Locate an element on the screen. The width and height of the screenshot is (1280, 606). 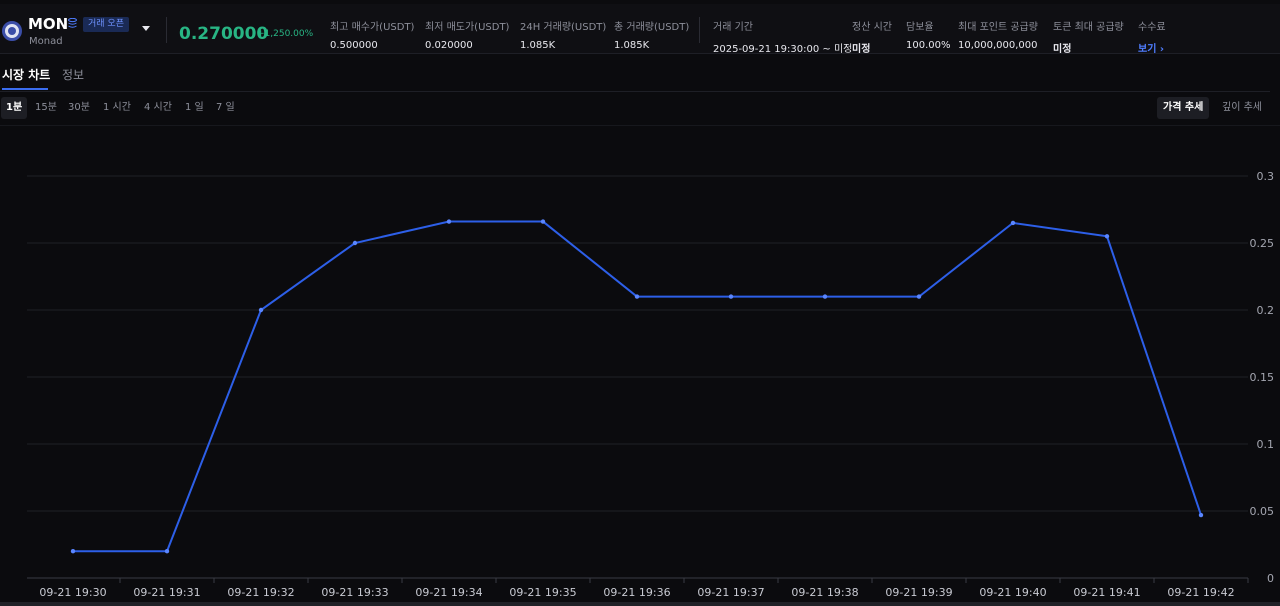
stat-label: 수수료 is located at coordinates (1152, 27).